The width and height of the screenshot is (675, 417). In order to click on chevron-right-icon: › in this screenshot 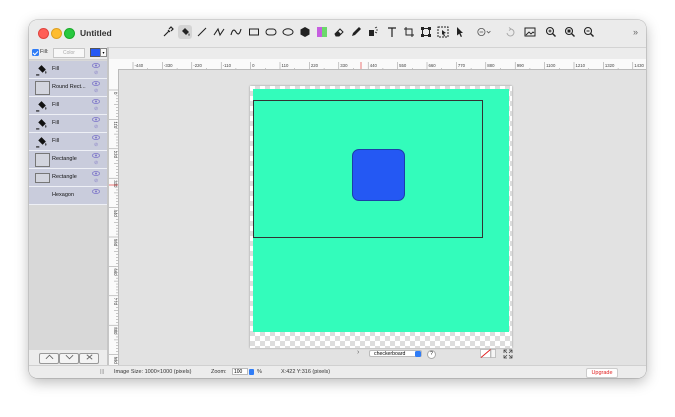, I will do `click(358, 352)`.